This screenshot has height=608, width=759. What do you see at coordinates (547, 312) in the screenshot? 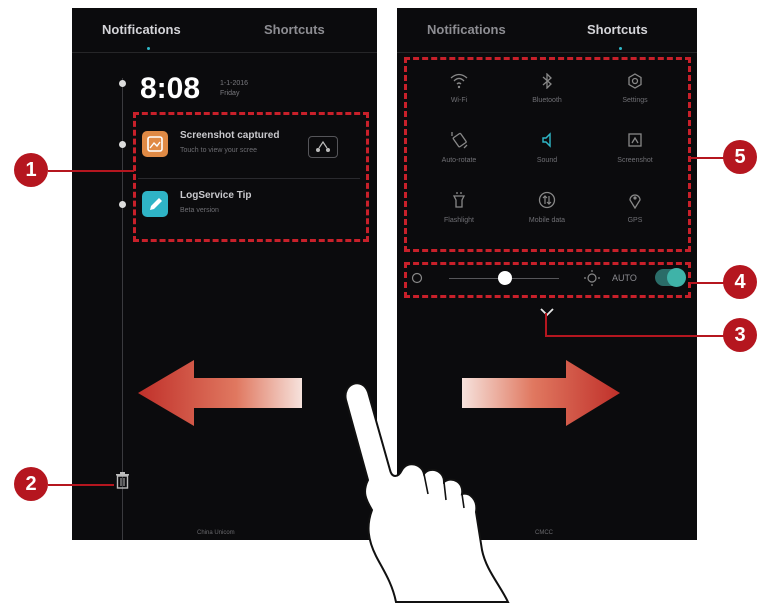
I see `chevron-down-icon` at bounding box center [547, 312].